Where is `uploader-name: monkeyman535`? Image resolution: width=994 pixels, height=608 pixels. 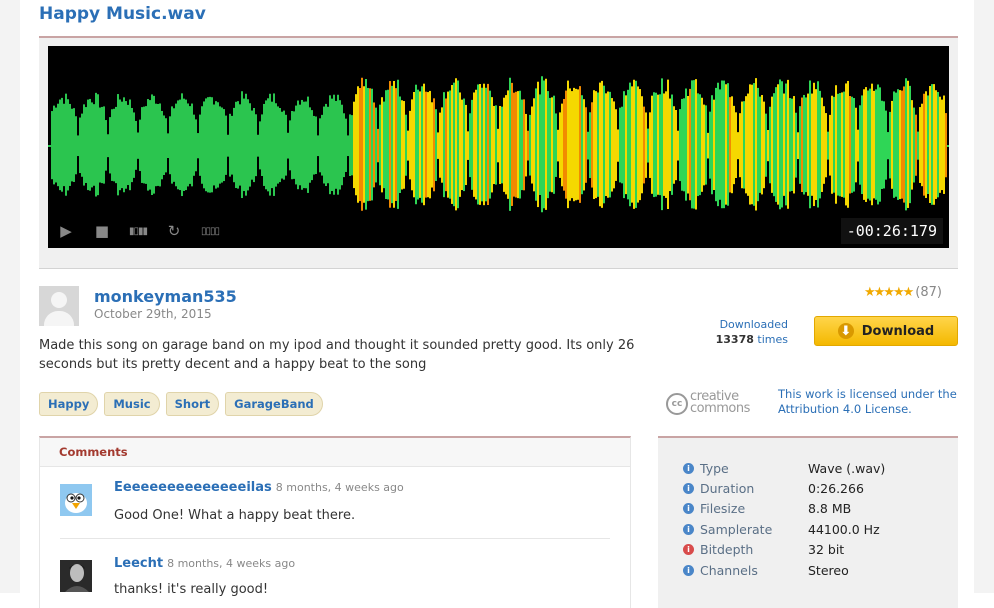 uploader-name: monkeyman535 is located at coordinates (165, 296).